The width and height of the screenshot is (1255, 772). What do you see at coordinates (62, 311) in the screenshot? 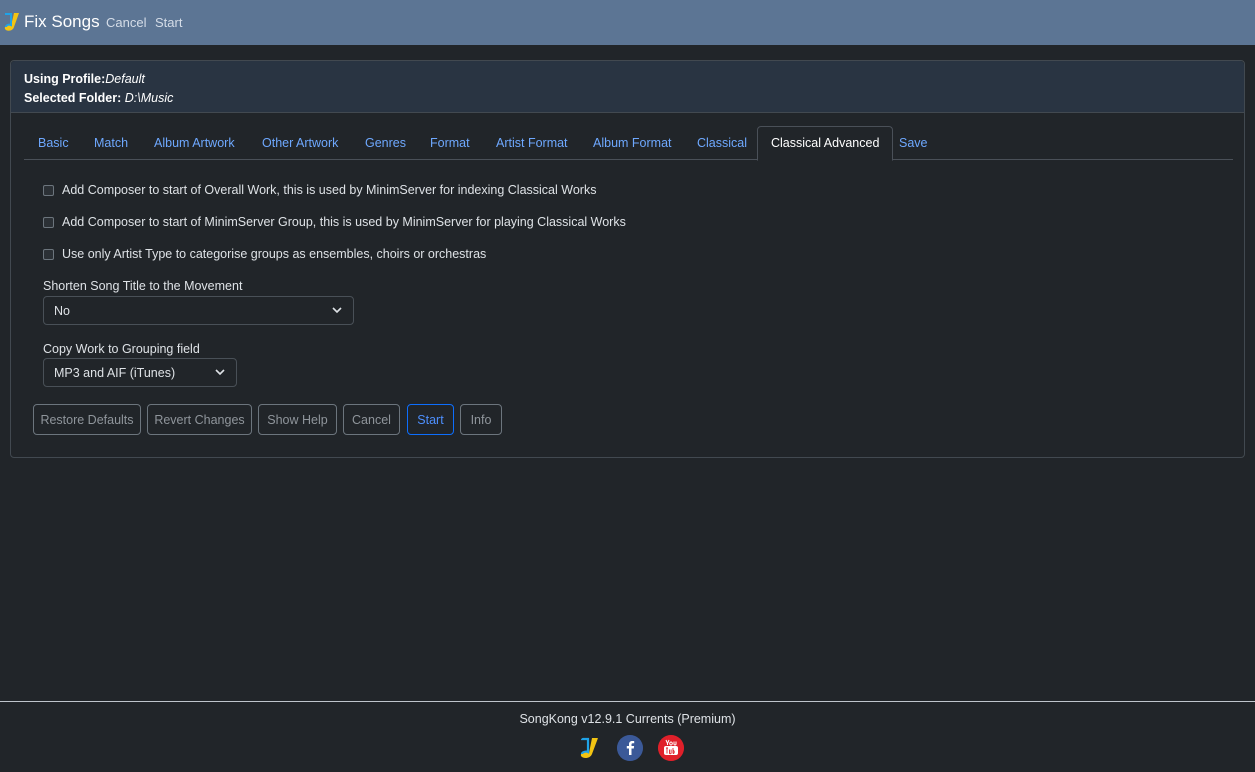
I see `shorten-title-value: No` at bounding box center [62, 311].